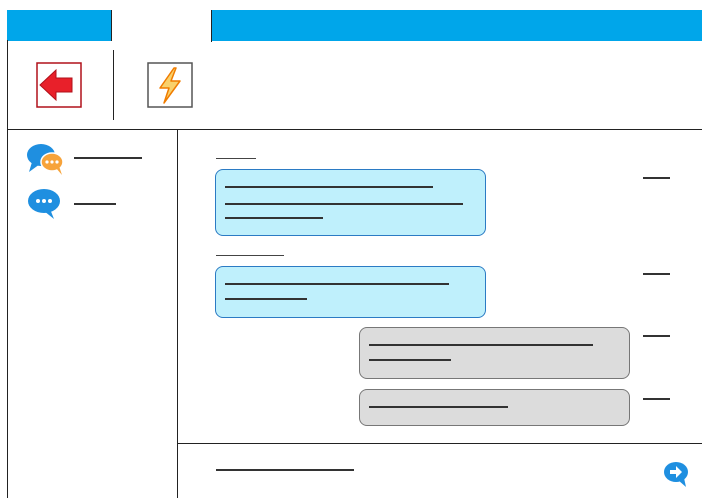 This screenshot has height=498, width=702. What do you see at coordinates (113, 85) in the screenshot?
I see `toolbar-separator` at bounding box center [113, 85].